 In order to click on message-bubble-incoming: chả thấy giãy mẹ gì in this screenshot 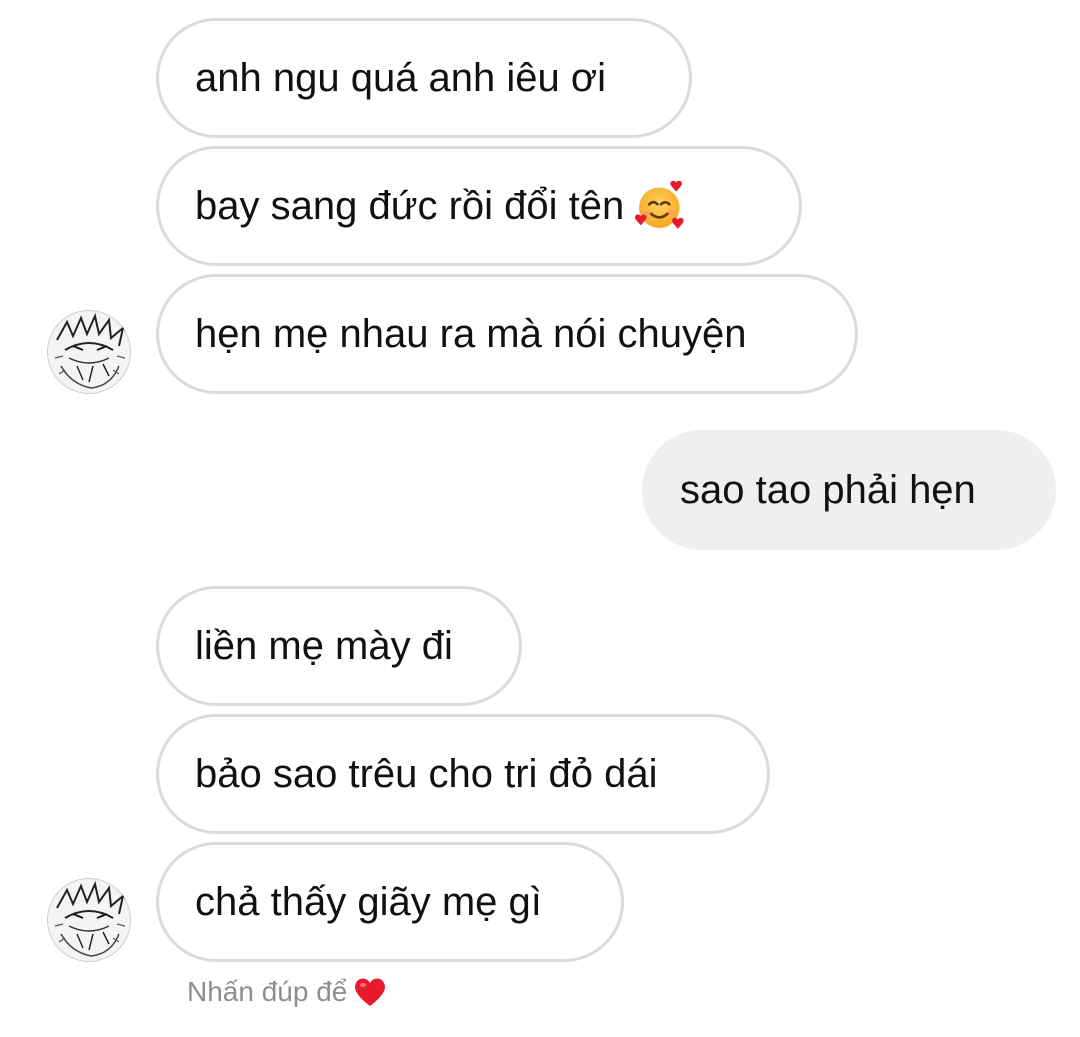, I will do `click(390, 902)`.